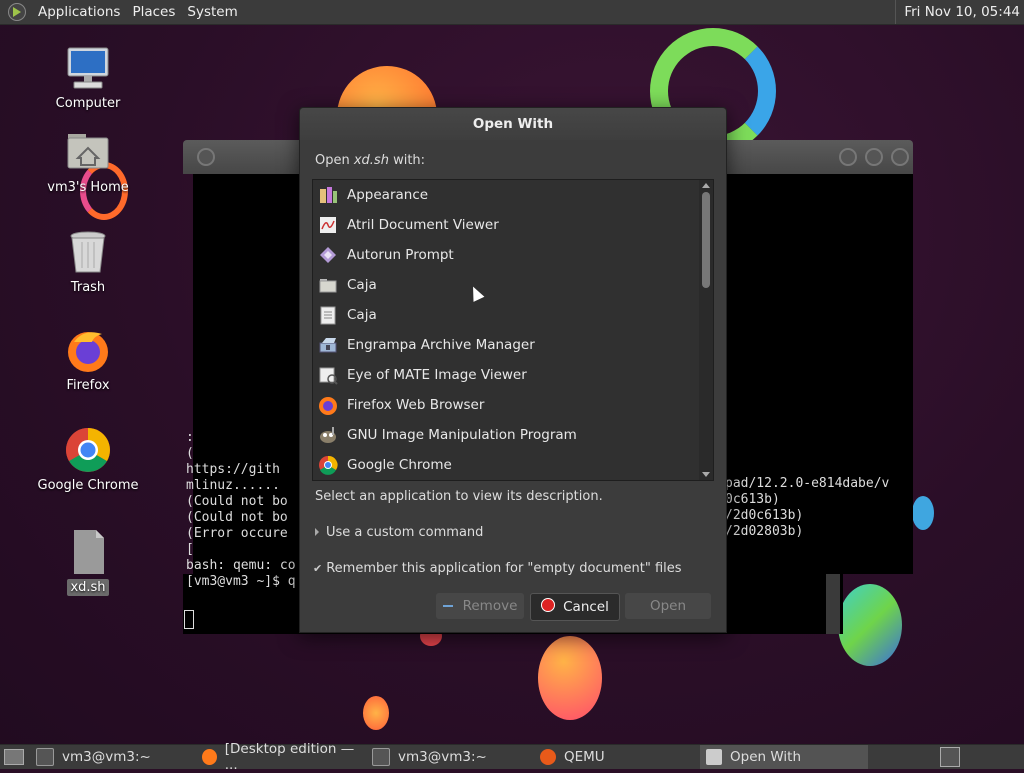  What do you see at coordinates (328, 225) in the screenshot?
I see `atril-icon` at bounding box center [328, 225].